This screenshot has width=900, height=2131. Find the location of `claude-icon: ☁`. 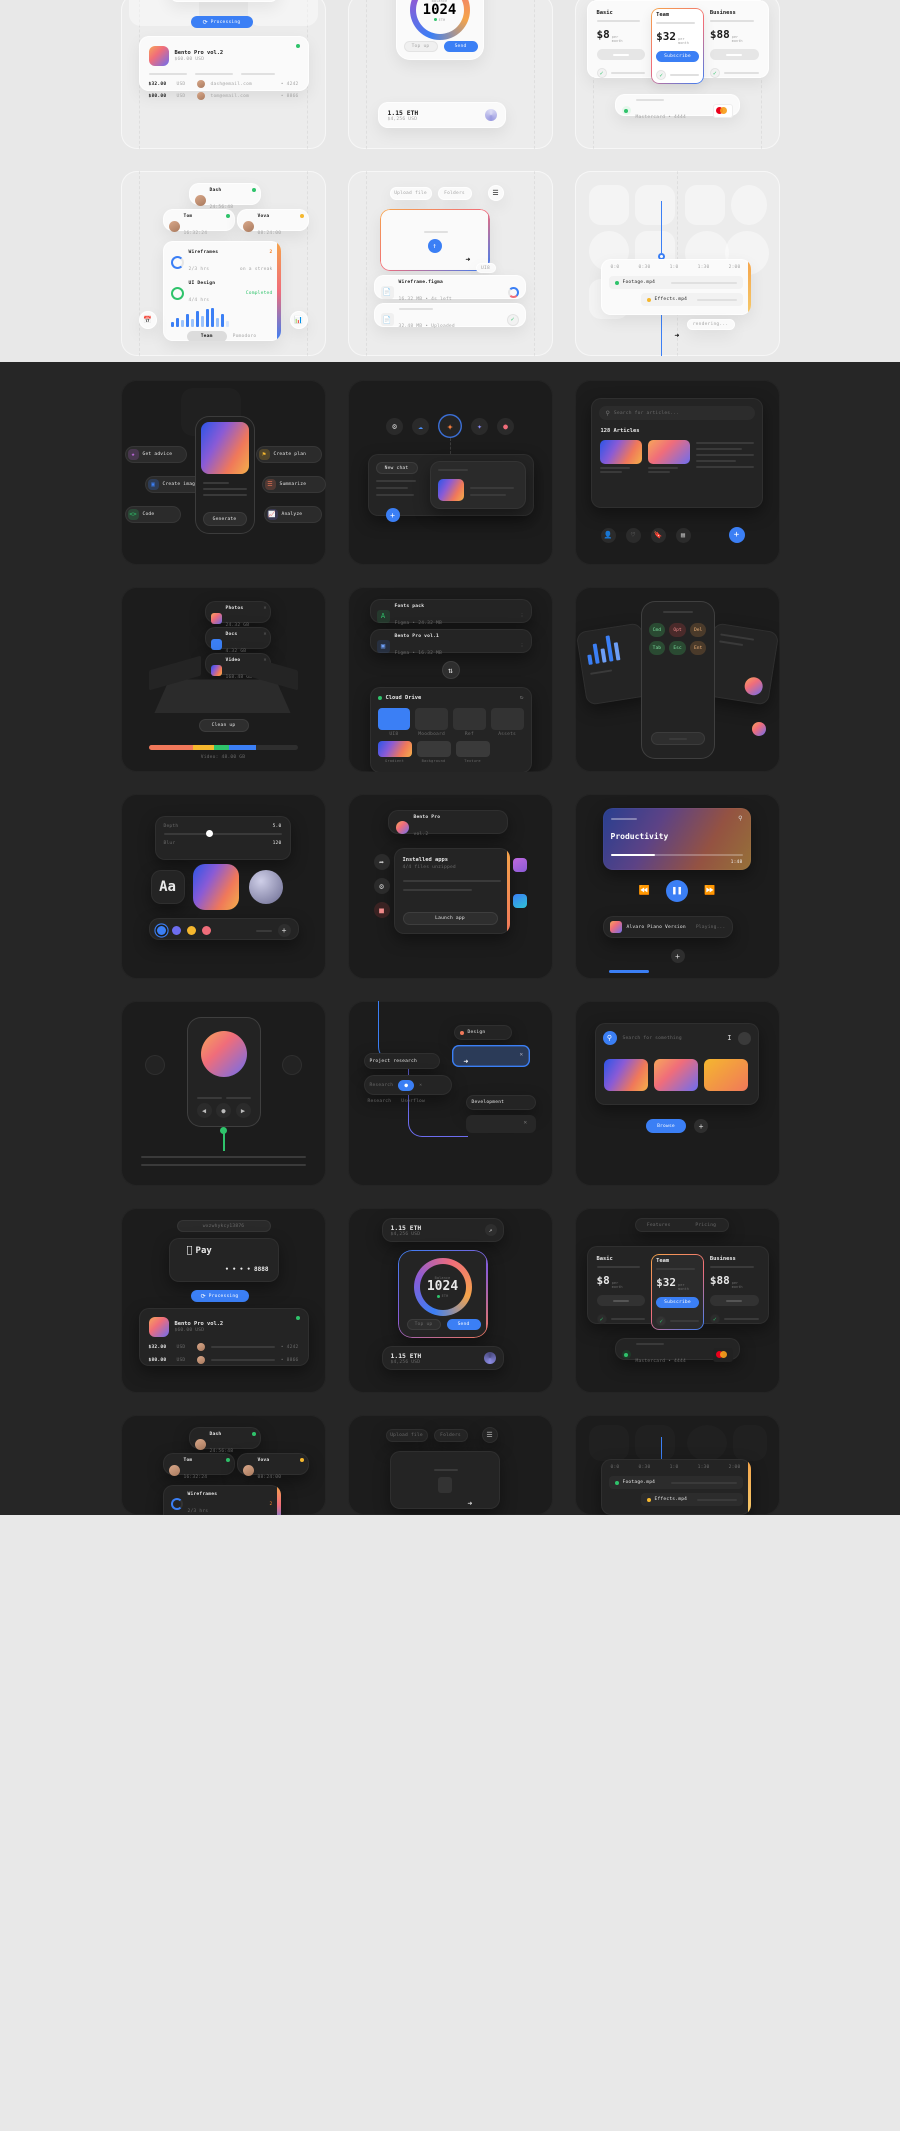

claude-icon: ☁ is located at coordinates (420, 426).